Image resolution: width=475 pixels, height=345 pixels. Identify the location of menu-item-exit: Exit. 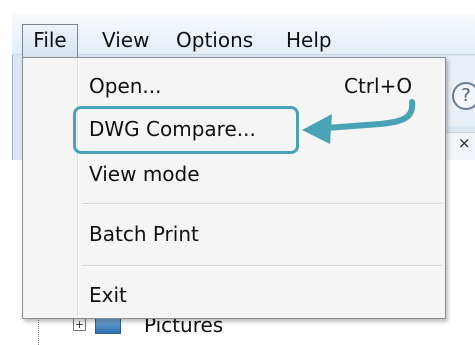
(108, 295).